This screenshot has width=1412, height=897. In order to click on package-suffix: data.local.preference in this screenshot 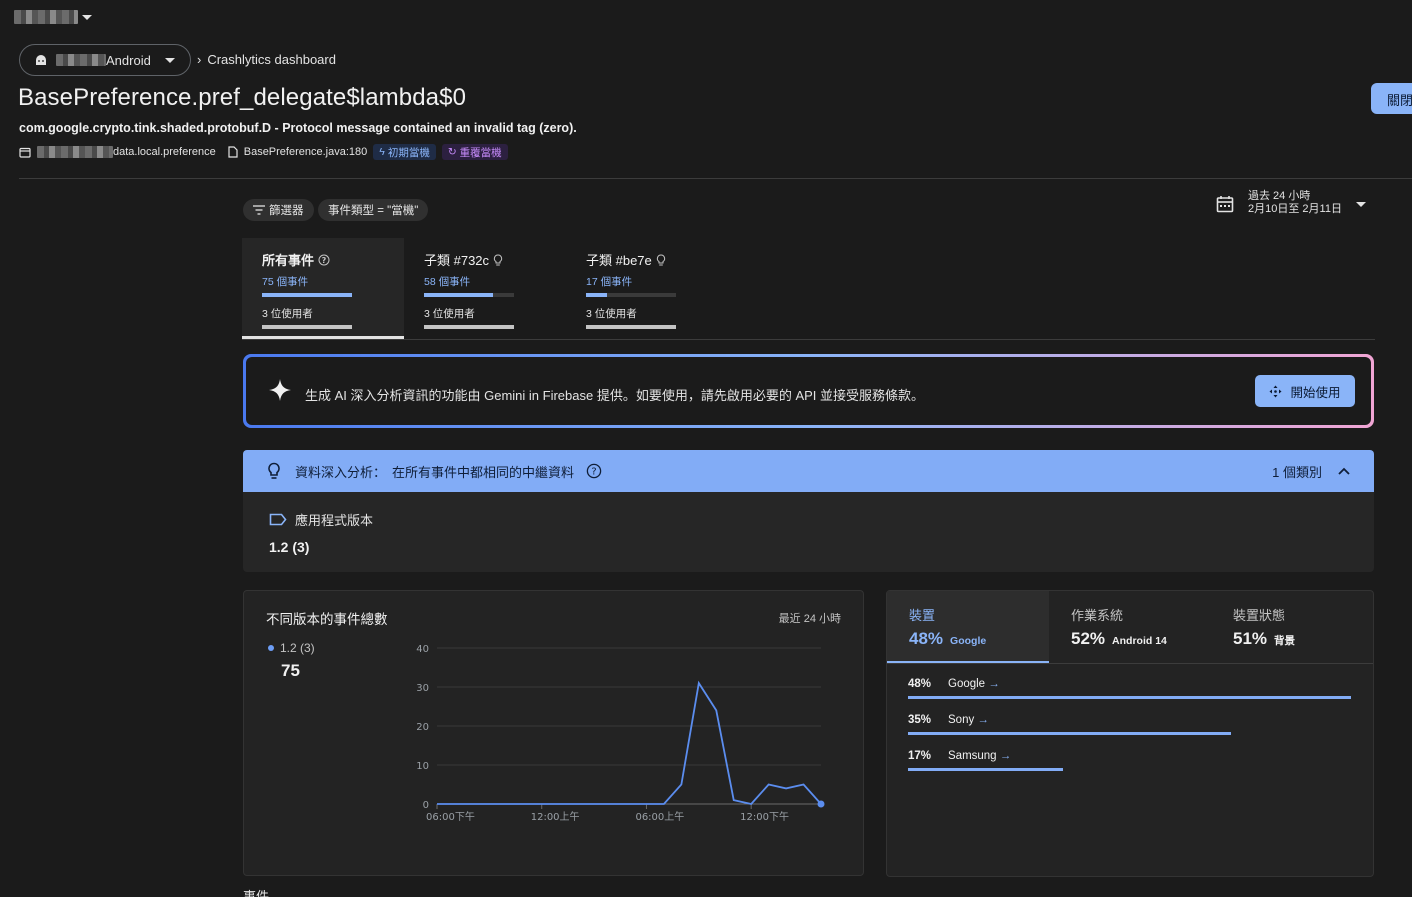, I will do `click(164, 152)`.